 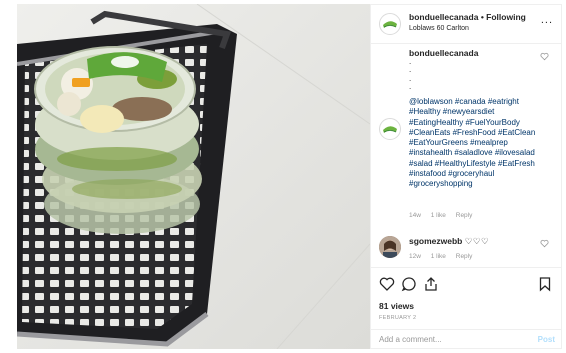 I want to click on caption-dots: . . . ., so click(x=410, y=74).